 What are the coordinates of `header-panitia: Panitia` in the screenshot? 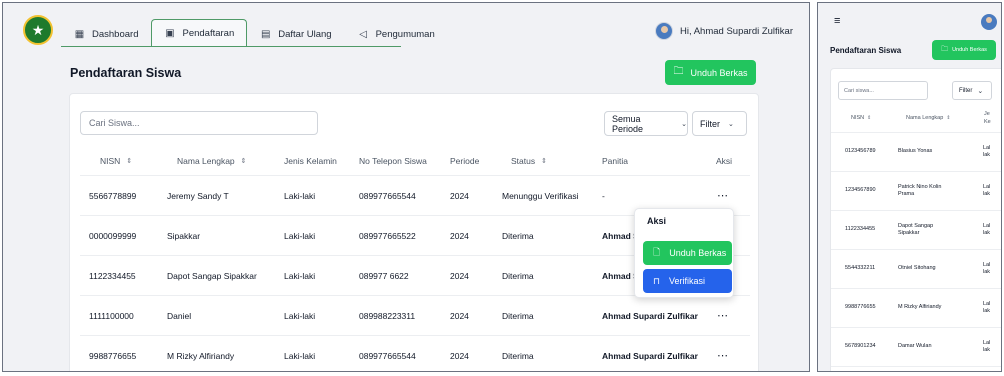 It's located at (615, 160).